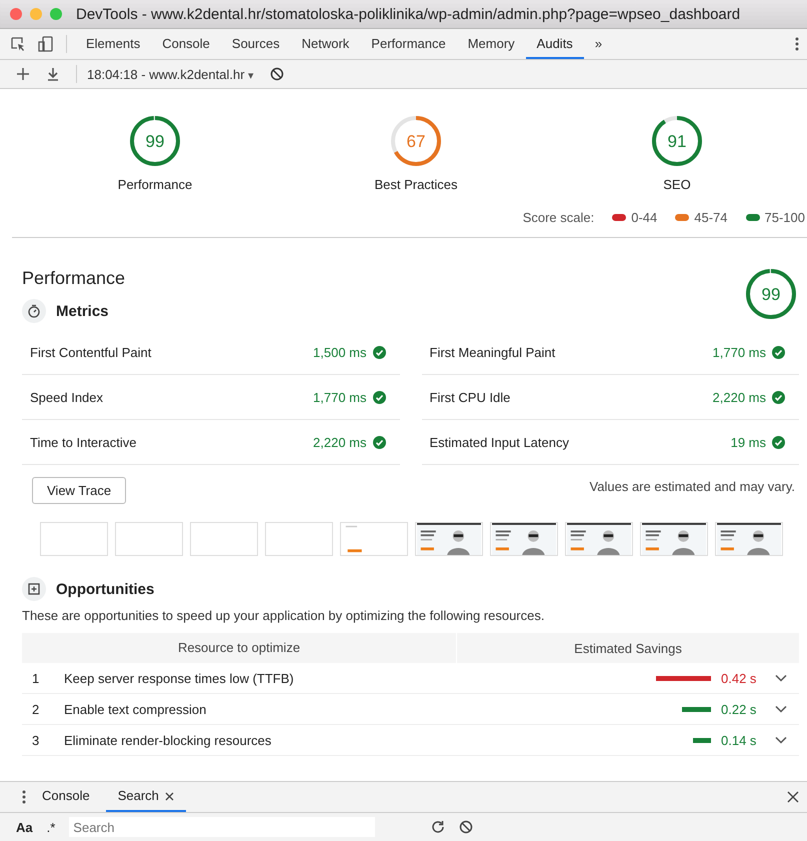  I want to click on more-tabs-button: », so click(599, 44).